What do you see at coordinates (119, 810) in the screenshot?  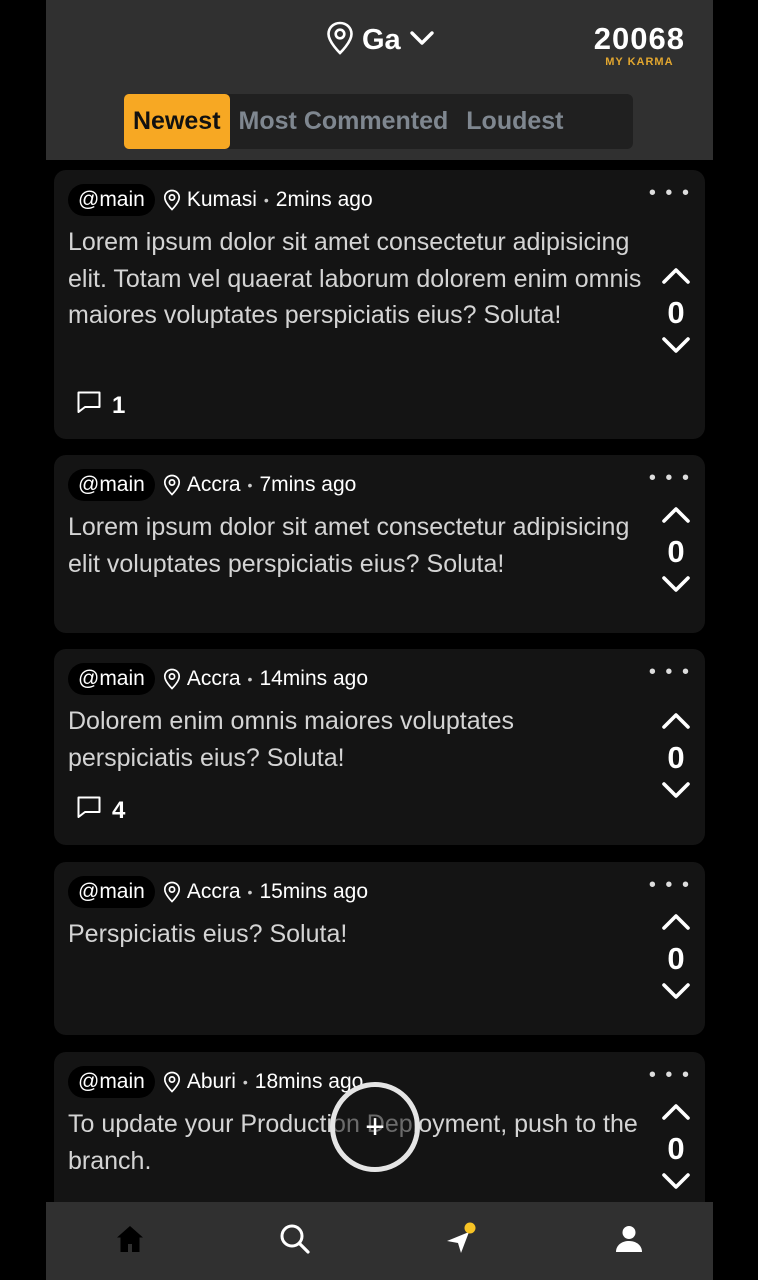 I see `comment-count-value: 4` at bounding box center [119, 810].